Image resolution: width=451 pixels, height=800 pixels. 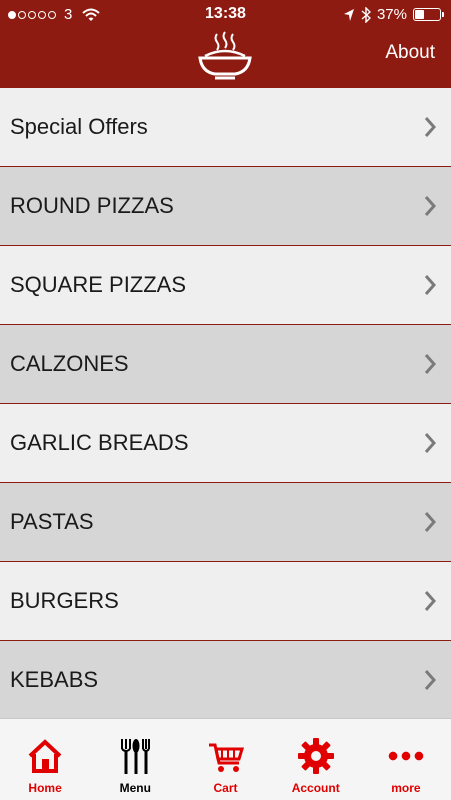 I want to click on battery-percent: 37%, so click(x=391, y=14).